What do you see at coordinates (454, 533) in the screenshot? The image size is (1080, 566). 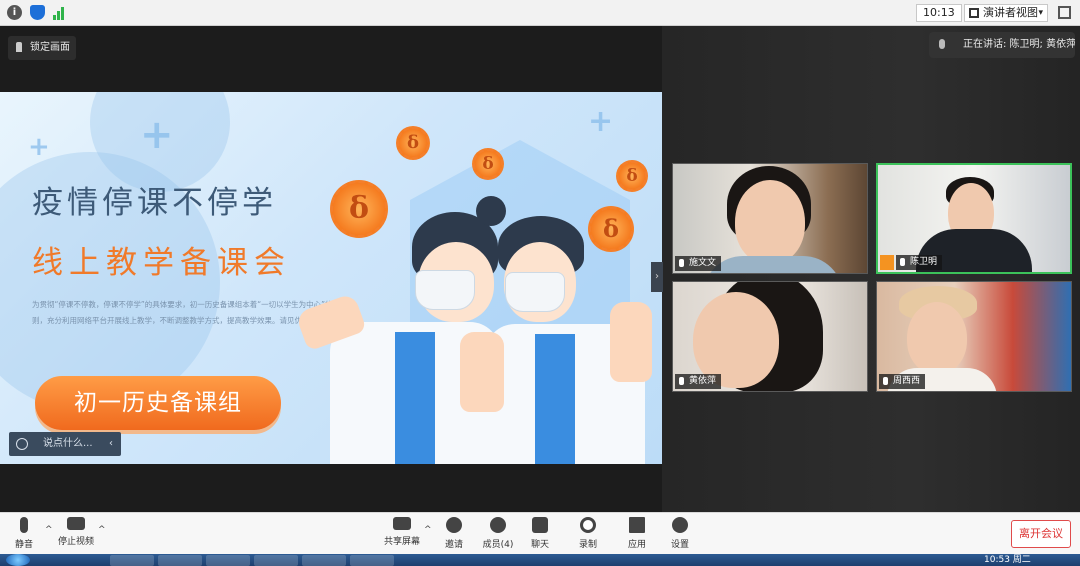 I see `invite-button: 邀请` at bounding box center [454, 533].